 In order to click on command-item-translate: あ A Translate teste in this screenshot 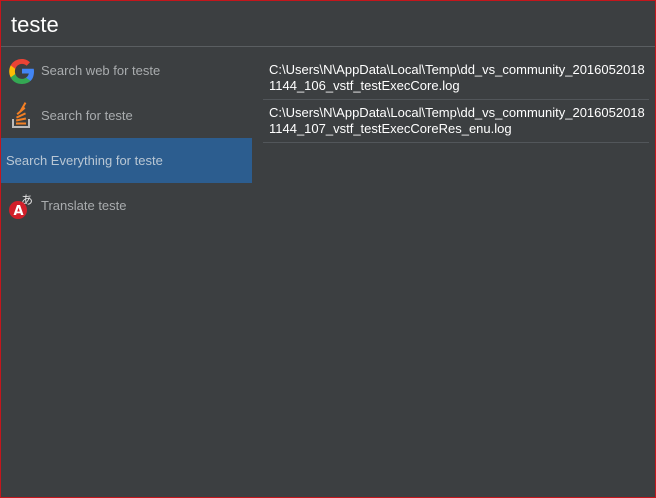, I will do `click(126, 205)`.